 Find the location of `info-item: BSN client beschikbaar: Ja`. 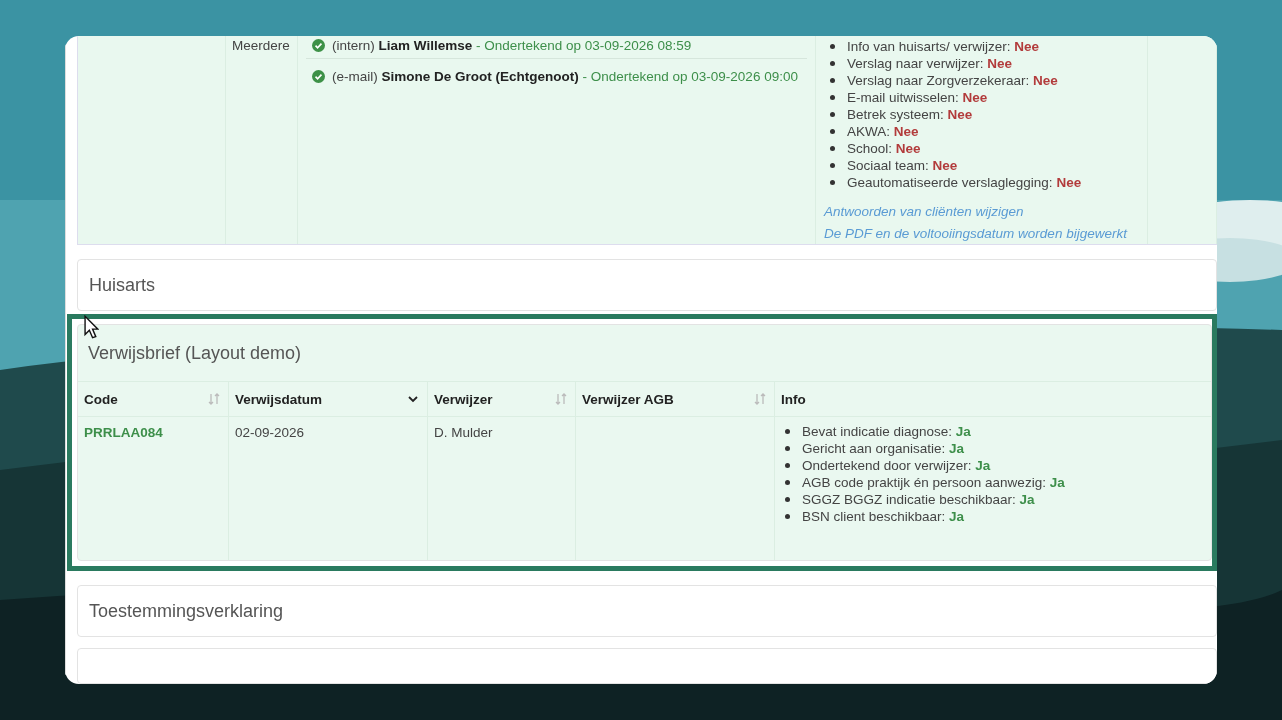

info-item: BSN client beschikbaar: Ja is located at coordinates (883, 516).